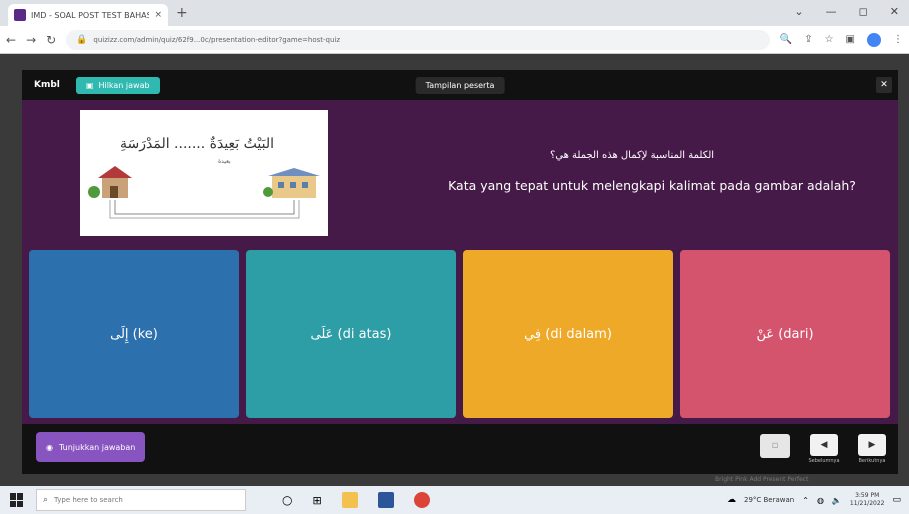 The image size is (909, 514). Describe the element at coordinates (11, 40) in the screenshot. I see `back-arrow-icon: ←` at that location.